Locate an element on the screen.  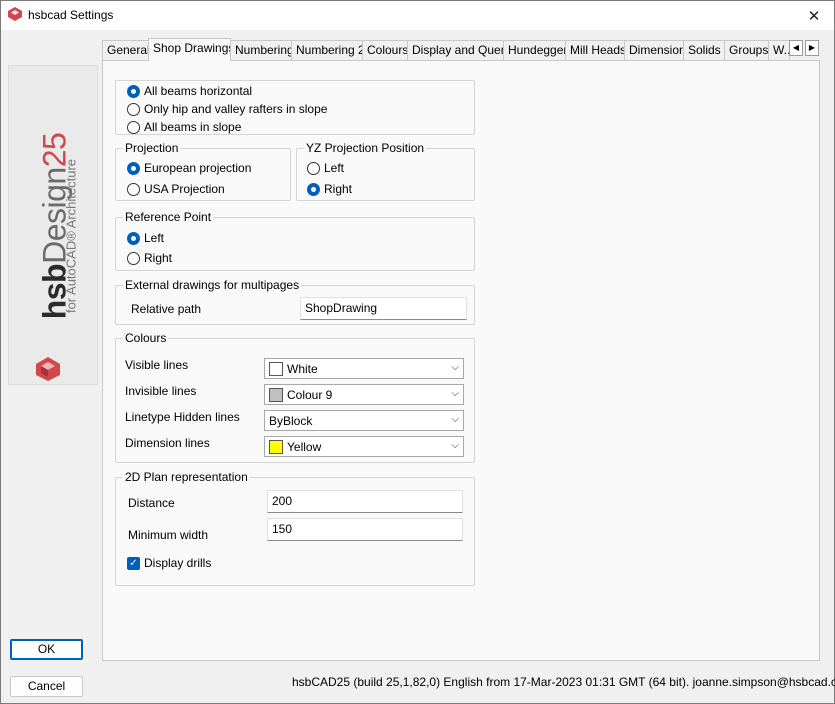
visible-lines-select: White ⌵ is located at coordinates (364, 368).